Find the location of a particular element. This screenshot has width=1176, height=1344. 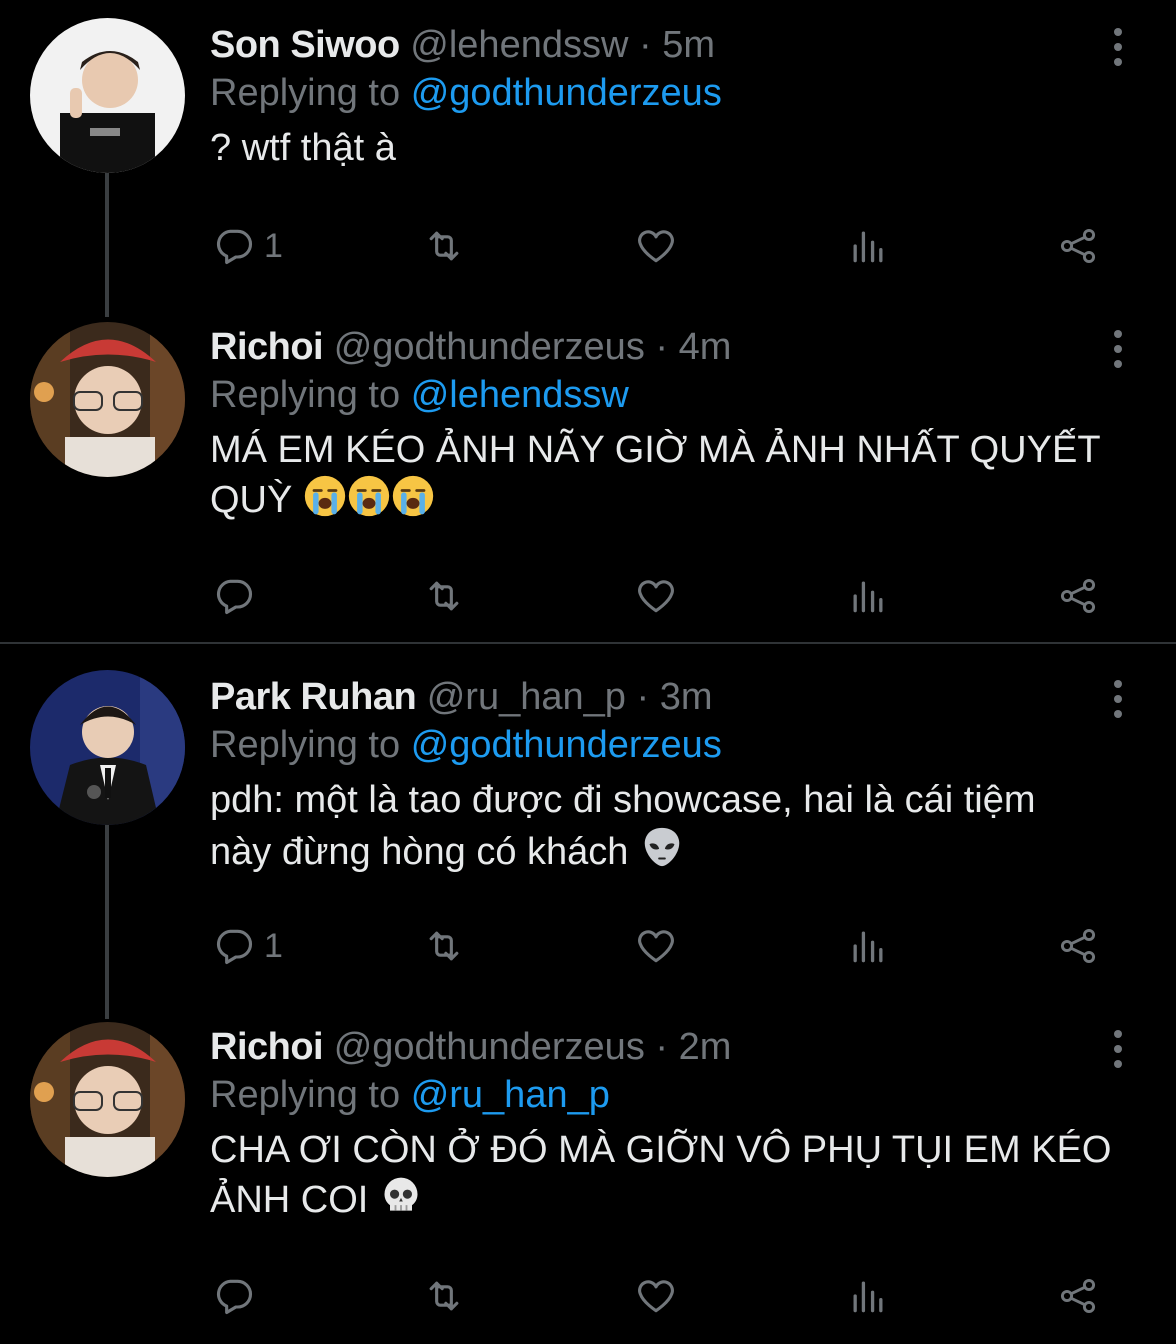

tweet-header: Son Siwoo @lehendssw · 5m is located at coordinates (673, 45).